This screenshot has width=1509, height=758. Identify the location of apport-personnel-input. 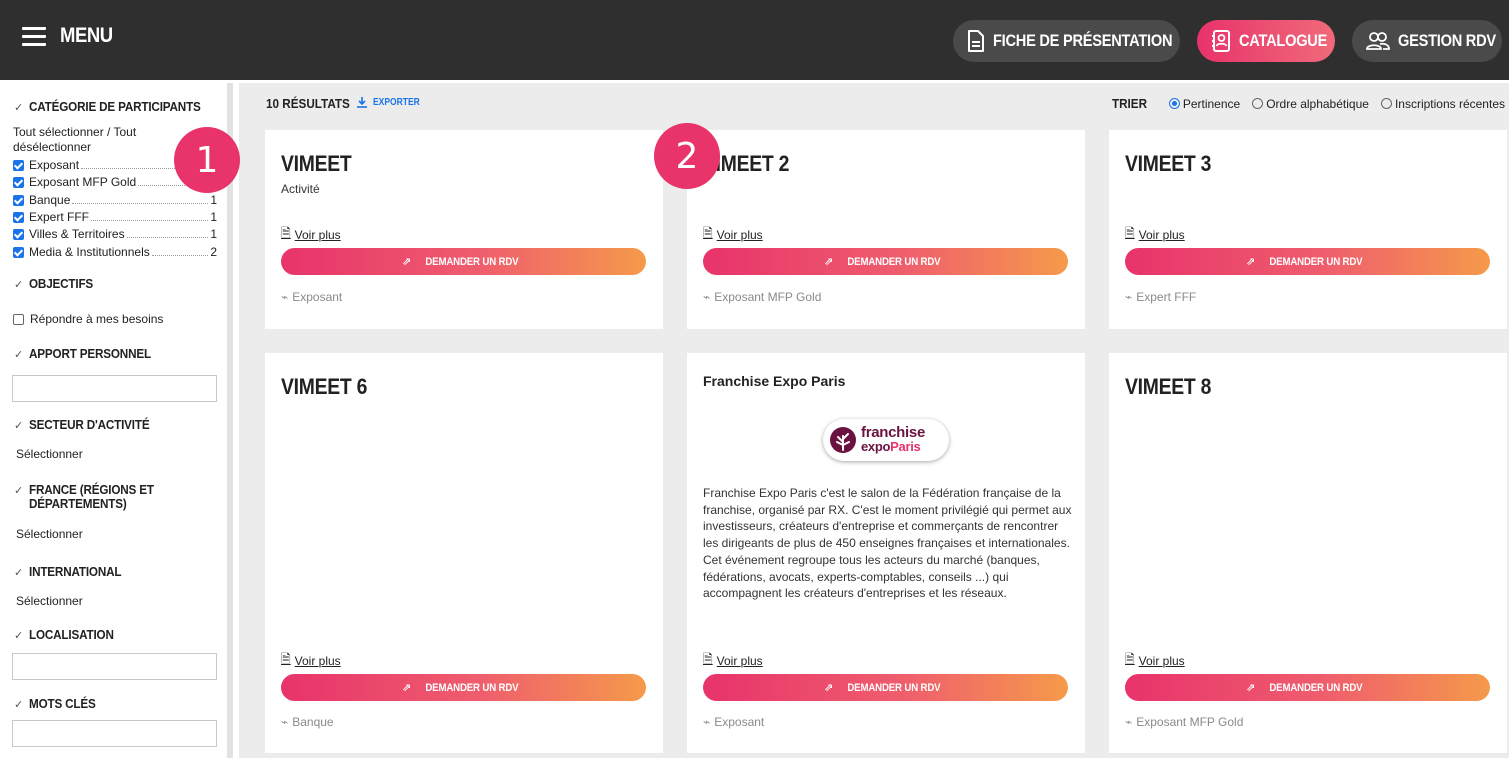
(114, 388).